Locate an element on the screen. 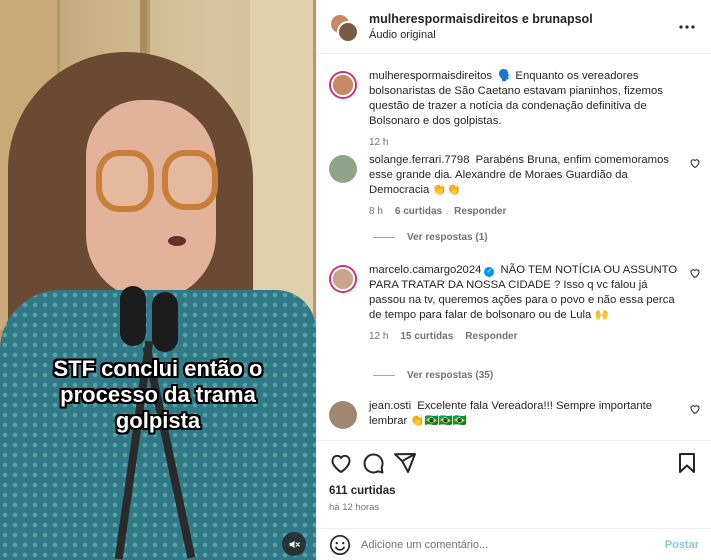 The image size is (711, 560). speaker-muted-icon is located at coordinates (294, 544).